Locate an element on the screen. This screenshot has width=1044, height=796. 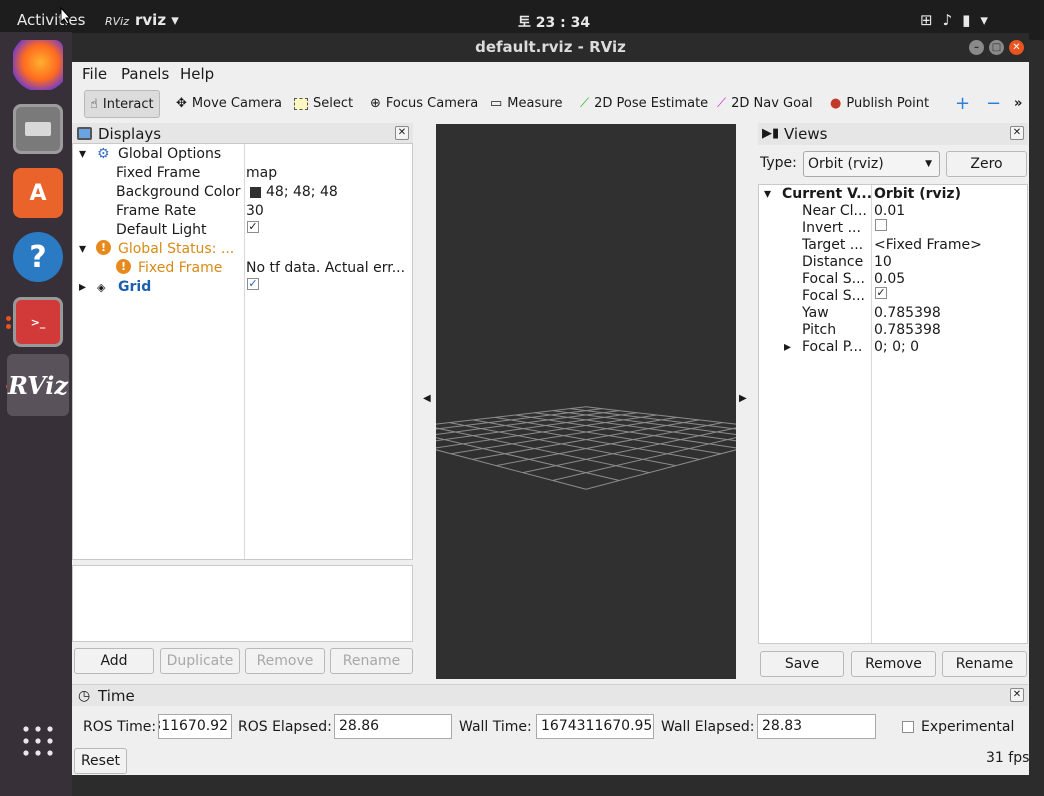
default-light-checkbox: ✓ is located at coordinates (253, 227).